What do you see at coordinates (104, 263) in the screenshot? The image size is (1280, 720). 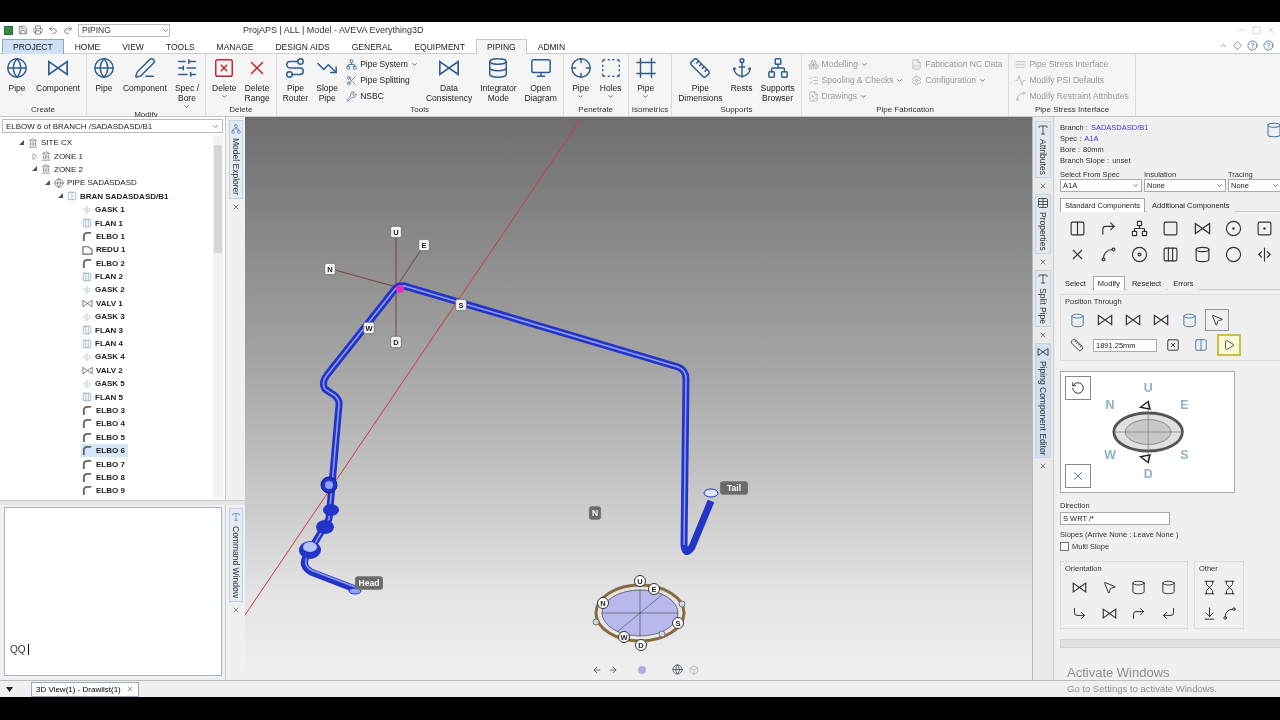 I see `tree-item: ELBO 2` at bounding box center [104, 263].